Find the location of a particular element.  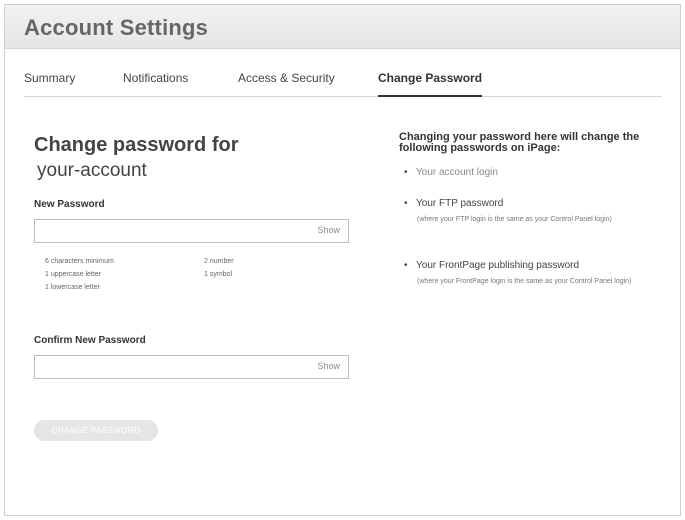

tab-summary: Summary is located at coordinates (49, 84).